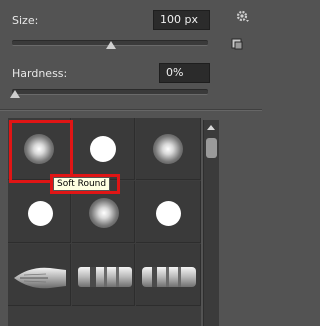 The height and width of the screenshot is (326, 320). What do you see at coordinates (168, 149) in the screenshot?
I see `brush-preset-soft-round` at bounding box center [168, 149].